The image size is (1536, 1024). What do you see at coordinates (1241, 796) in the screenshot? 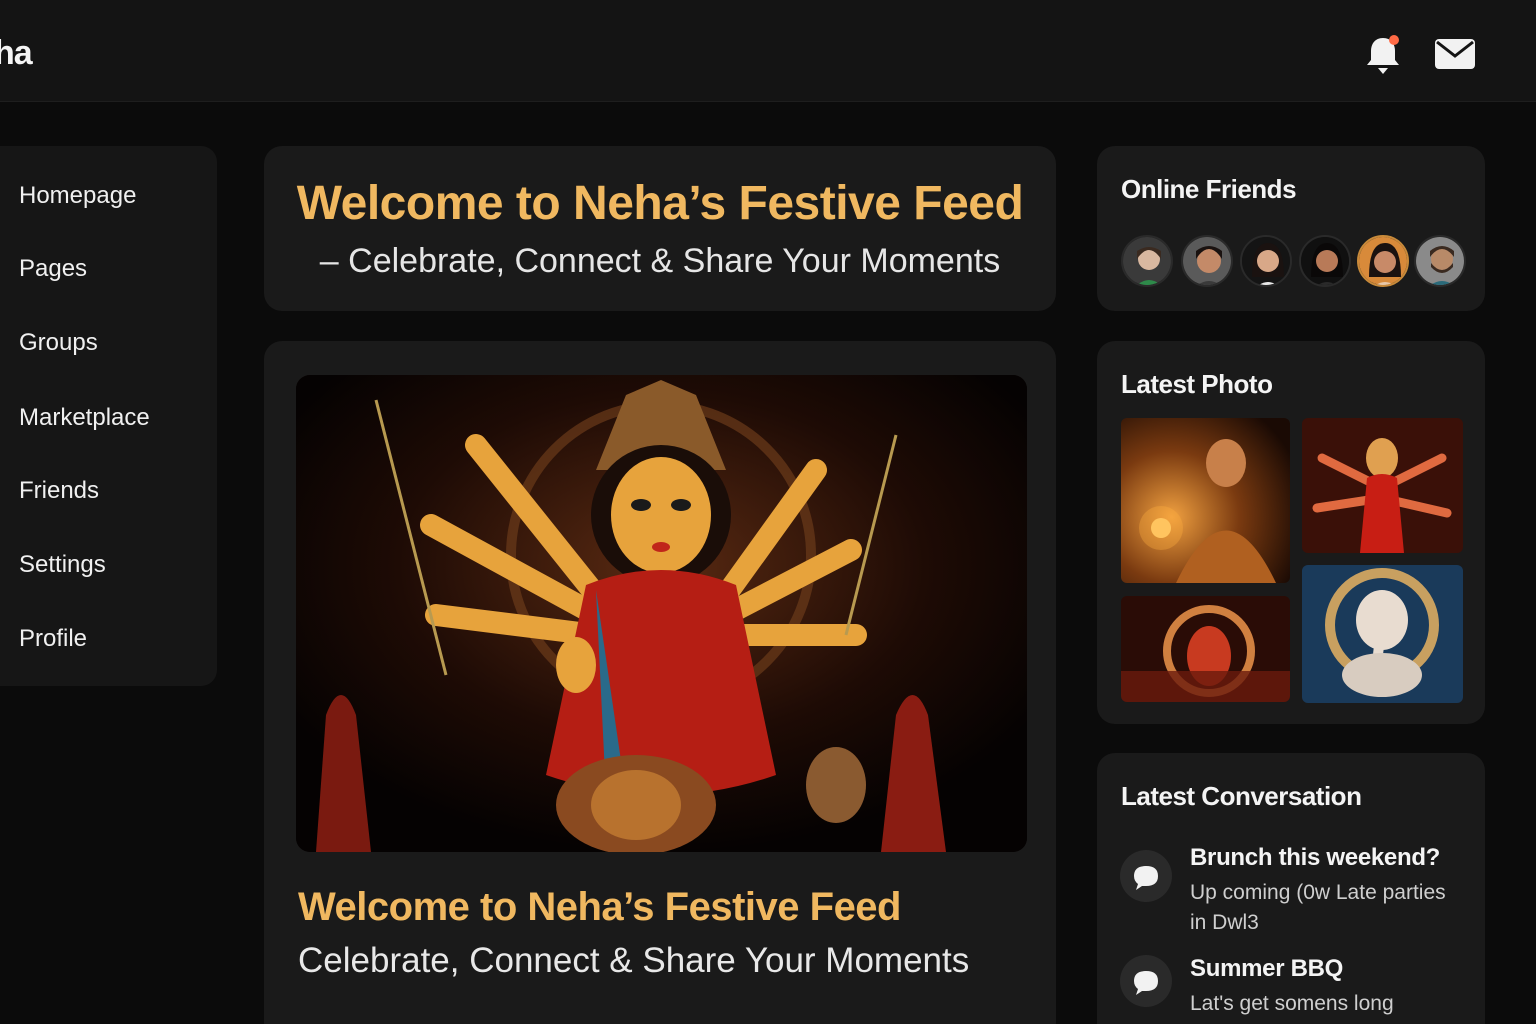
I see `latest-conversation-heading: Latest Conversation` at bounding box center [1241, 796].